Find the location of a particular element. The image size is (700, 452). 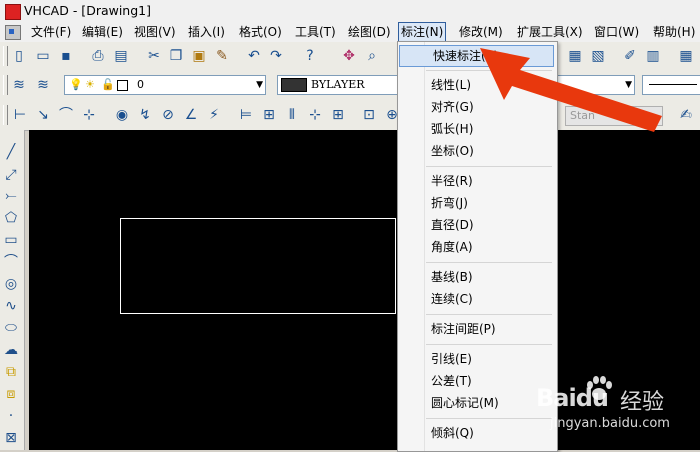

continue-dimension-icon: ⊞ is located at coordinates (269, 115).